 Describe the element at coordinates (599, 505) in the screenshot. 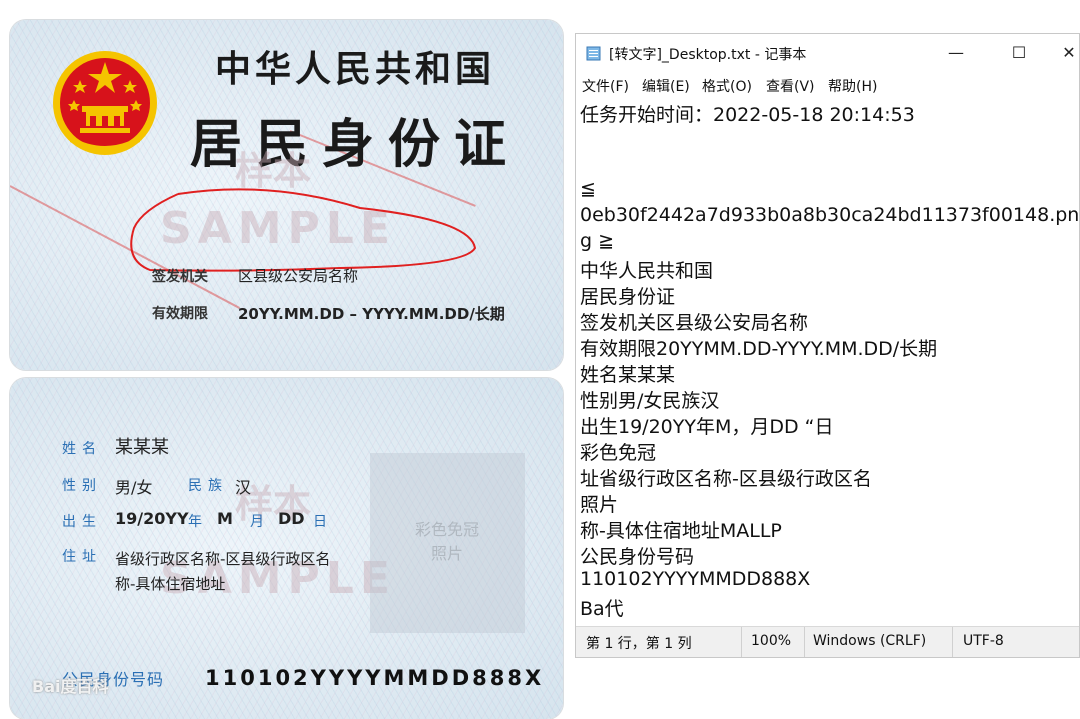

I see `text-line: 照片` at that location.